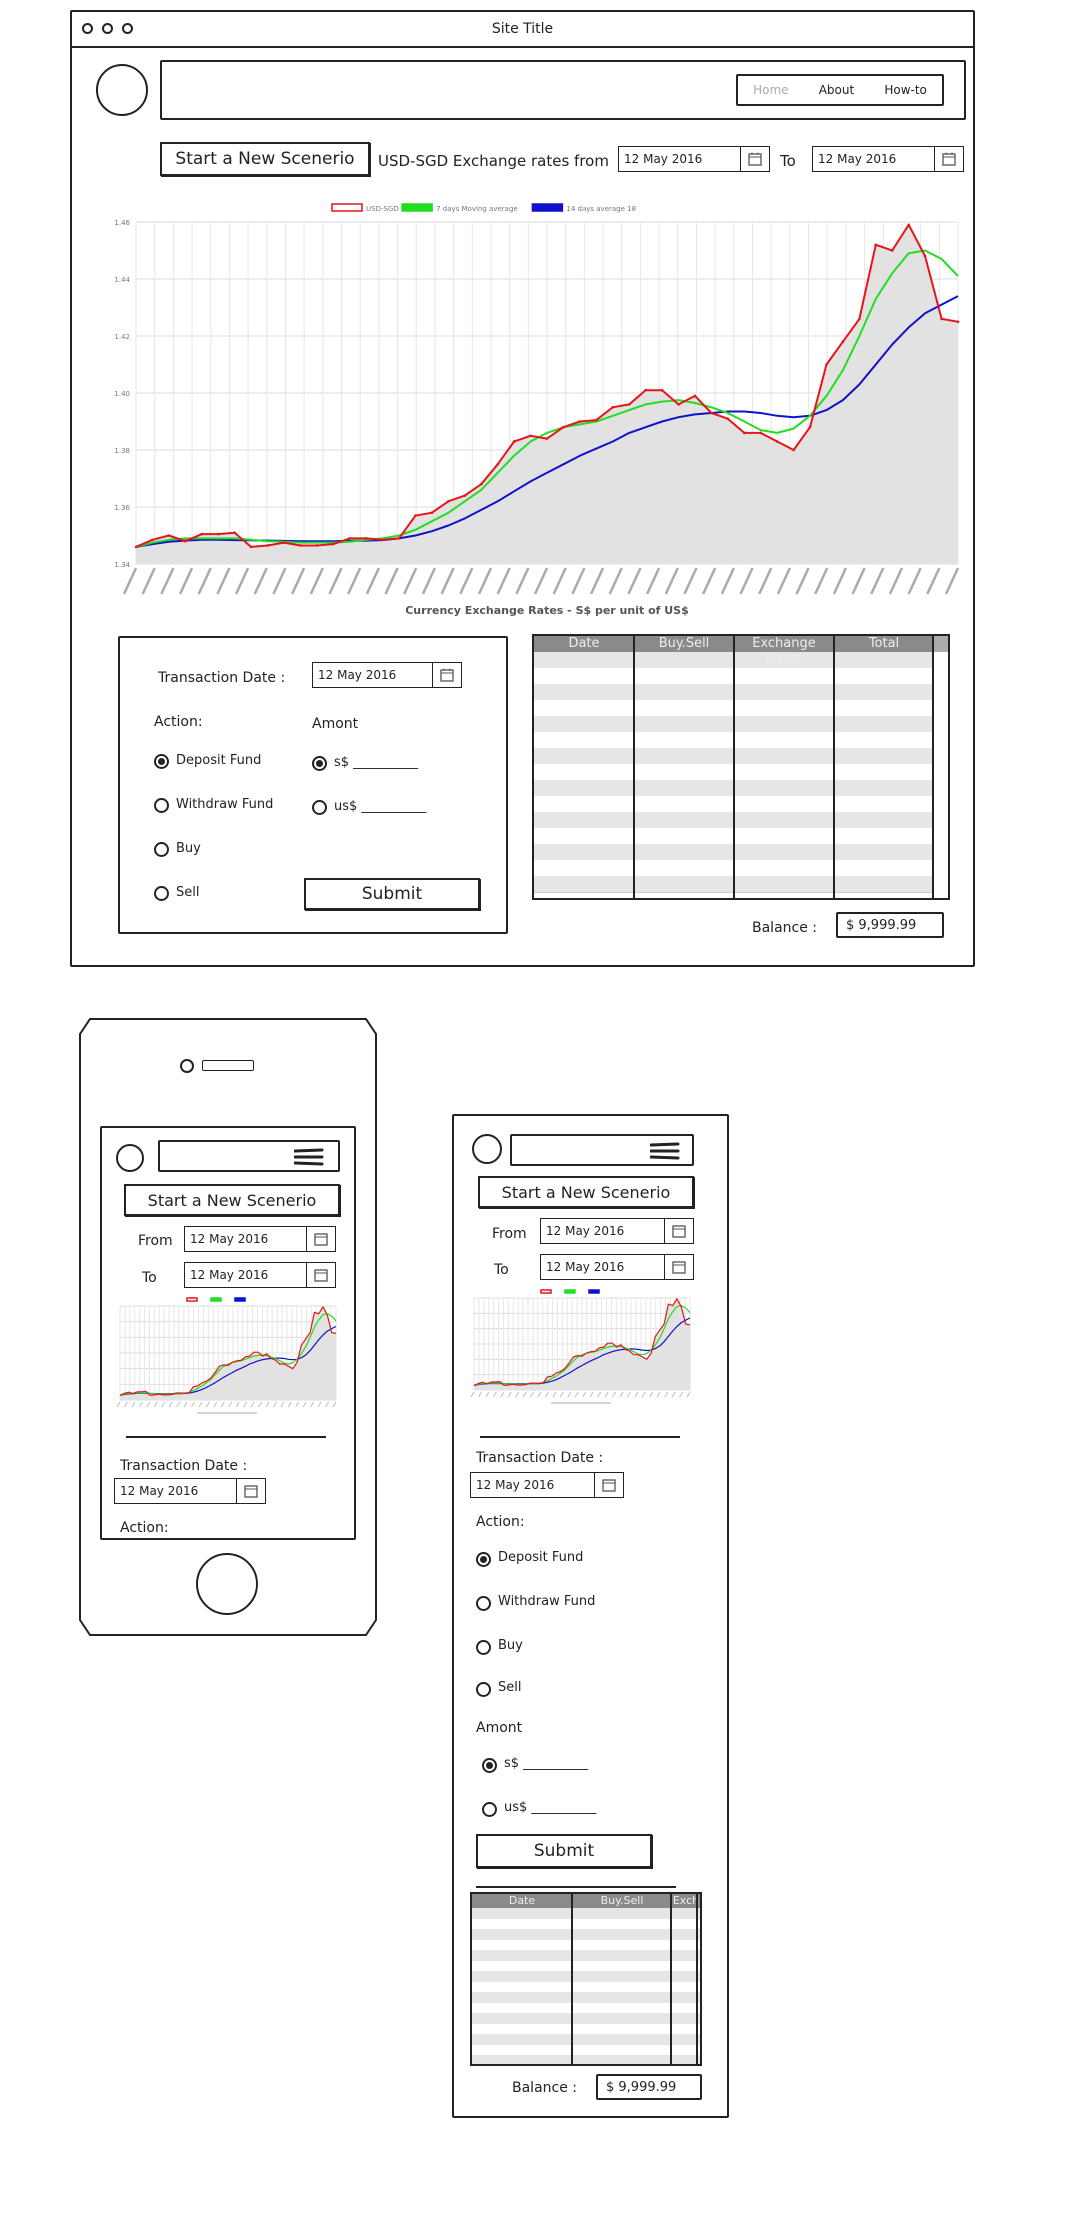 This screenshot has height=2216, width=1066. I want to click on col-divider, so click(734, 767).